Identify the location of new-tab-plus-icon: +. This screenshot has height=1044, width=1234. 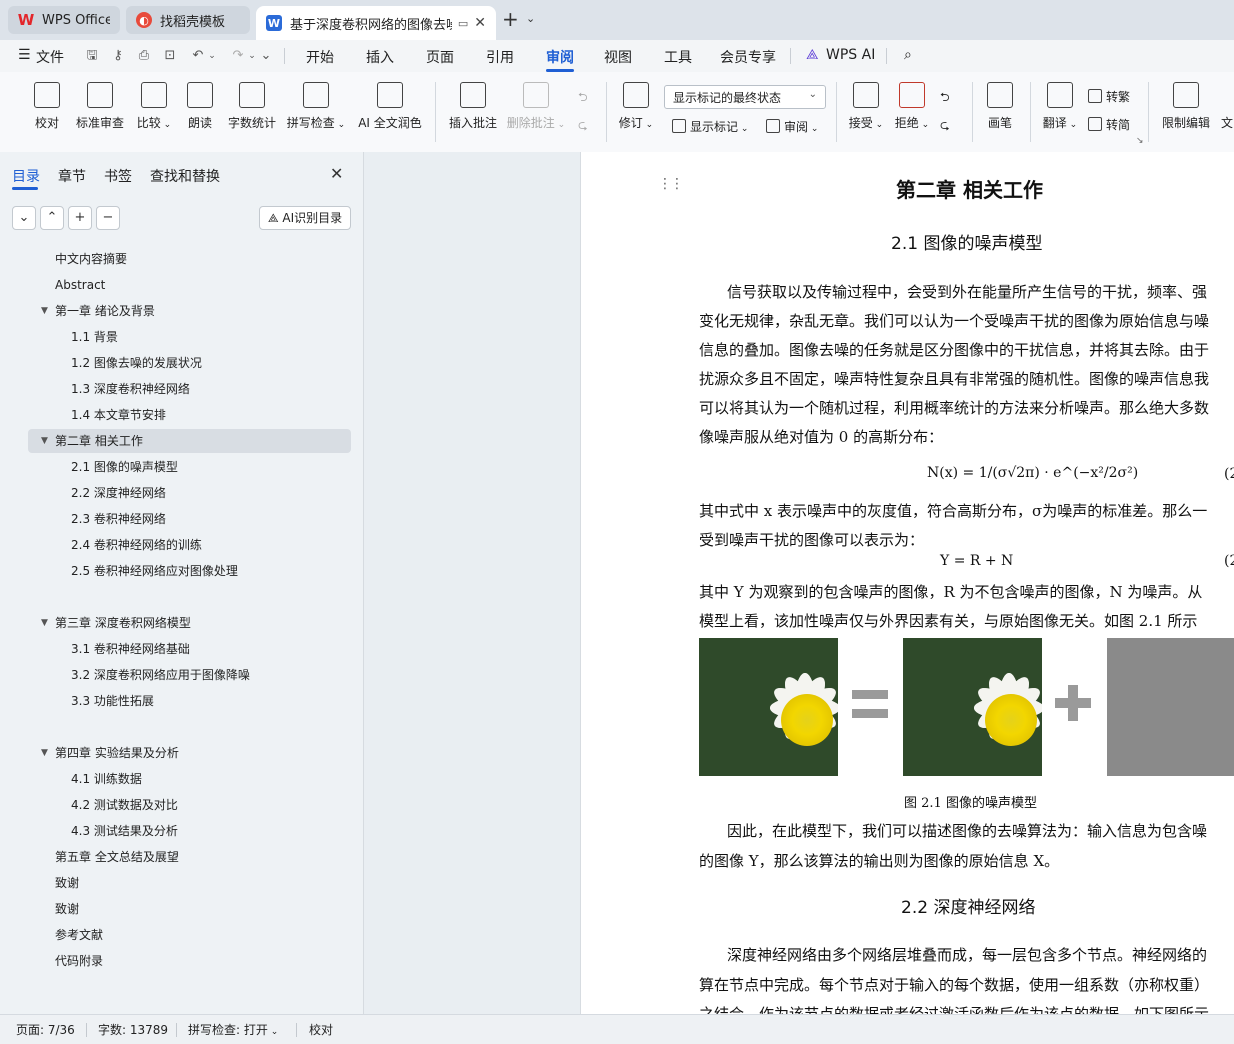
(510, 19).